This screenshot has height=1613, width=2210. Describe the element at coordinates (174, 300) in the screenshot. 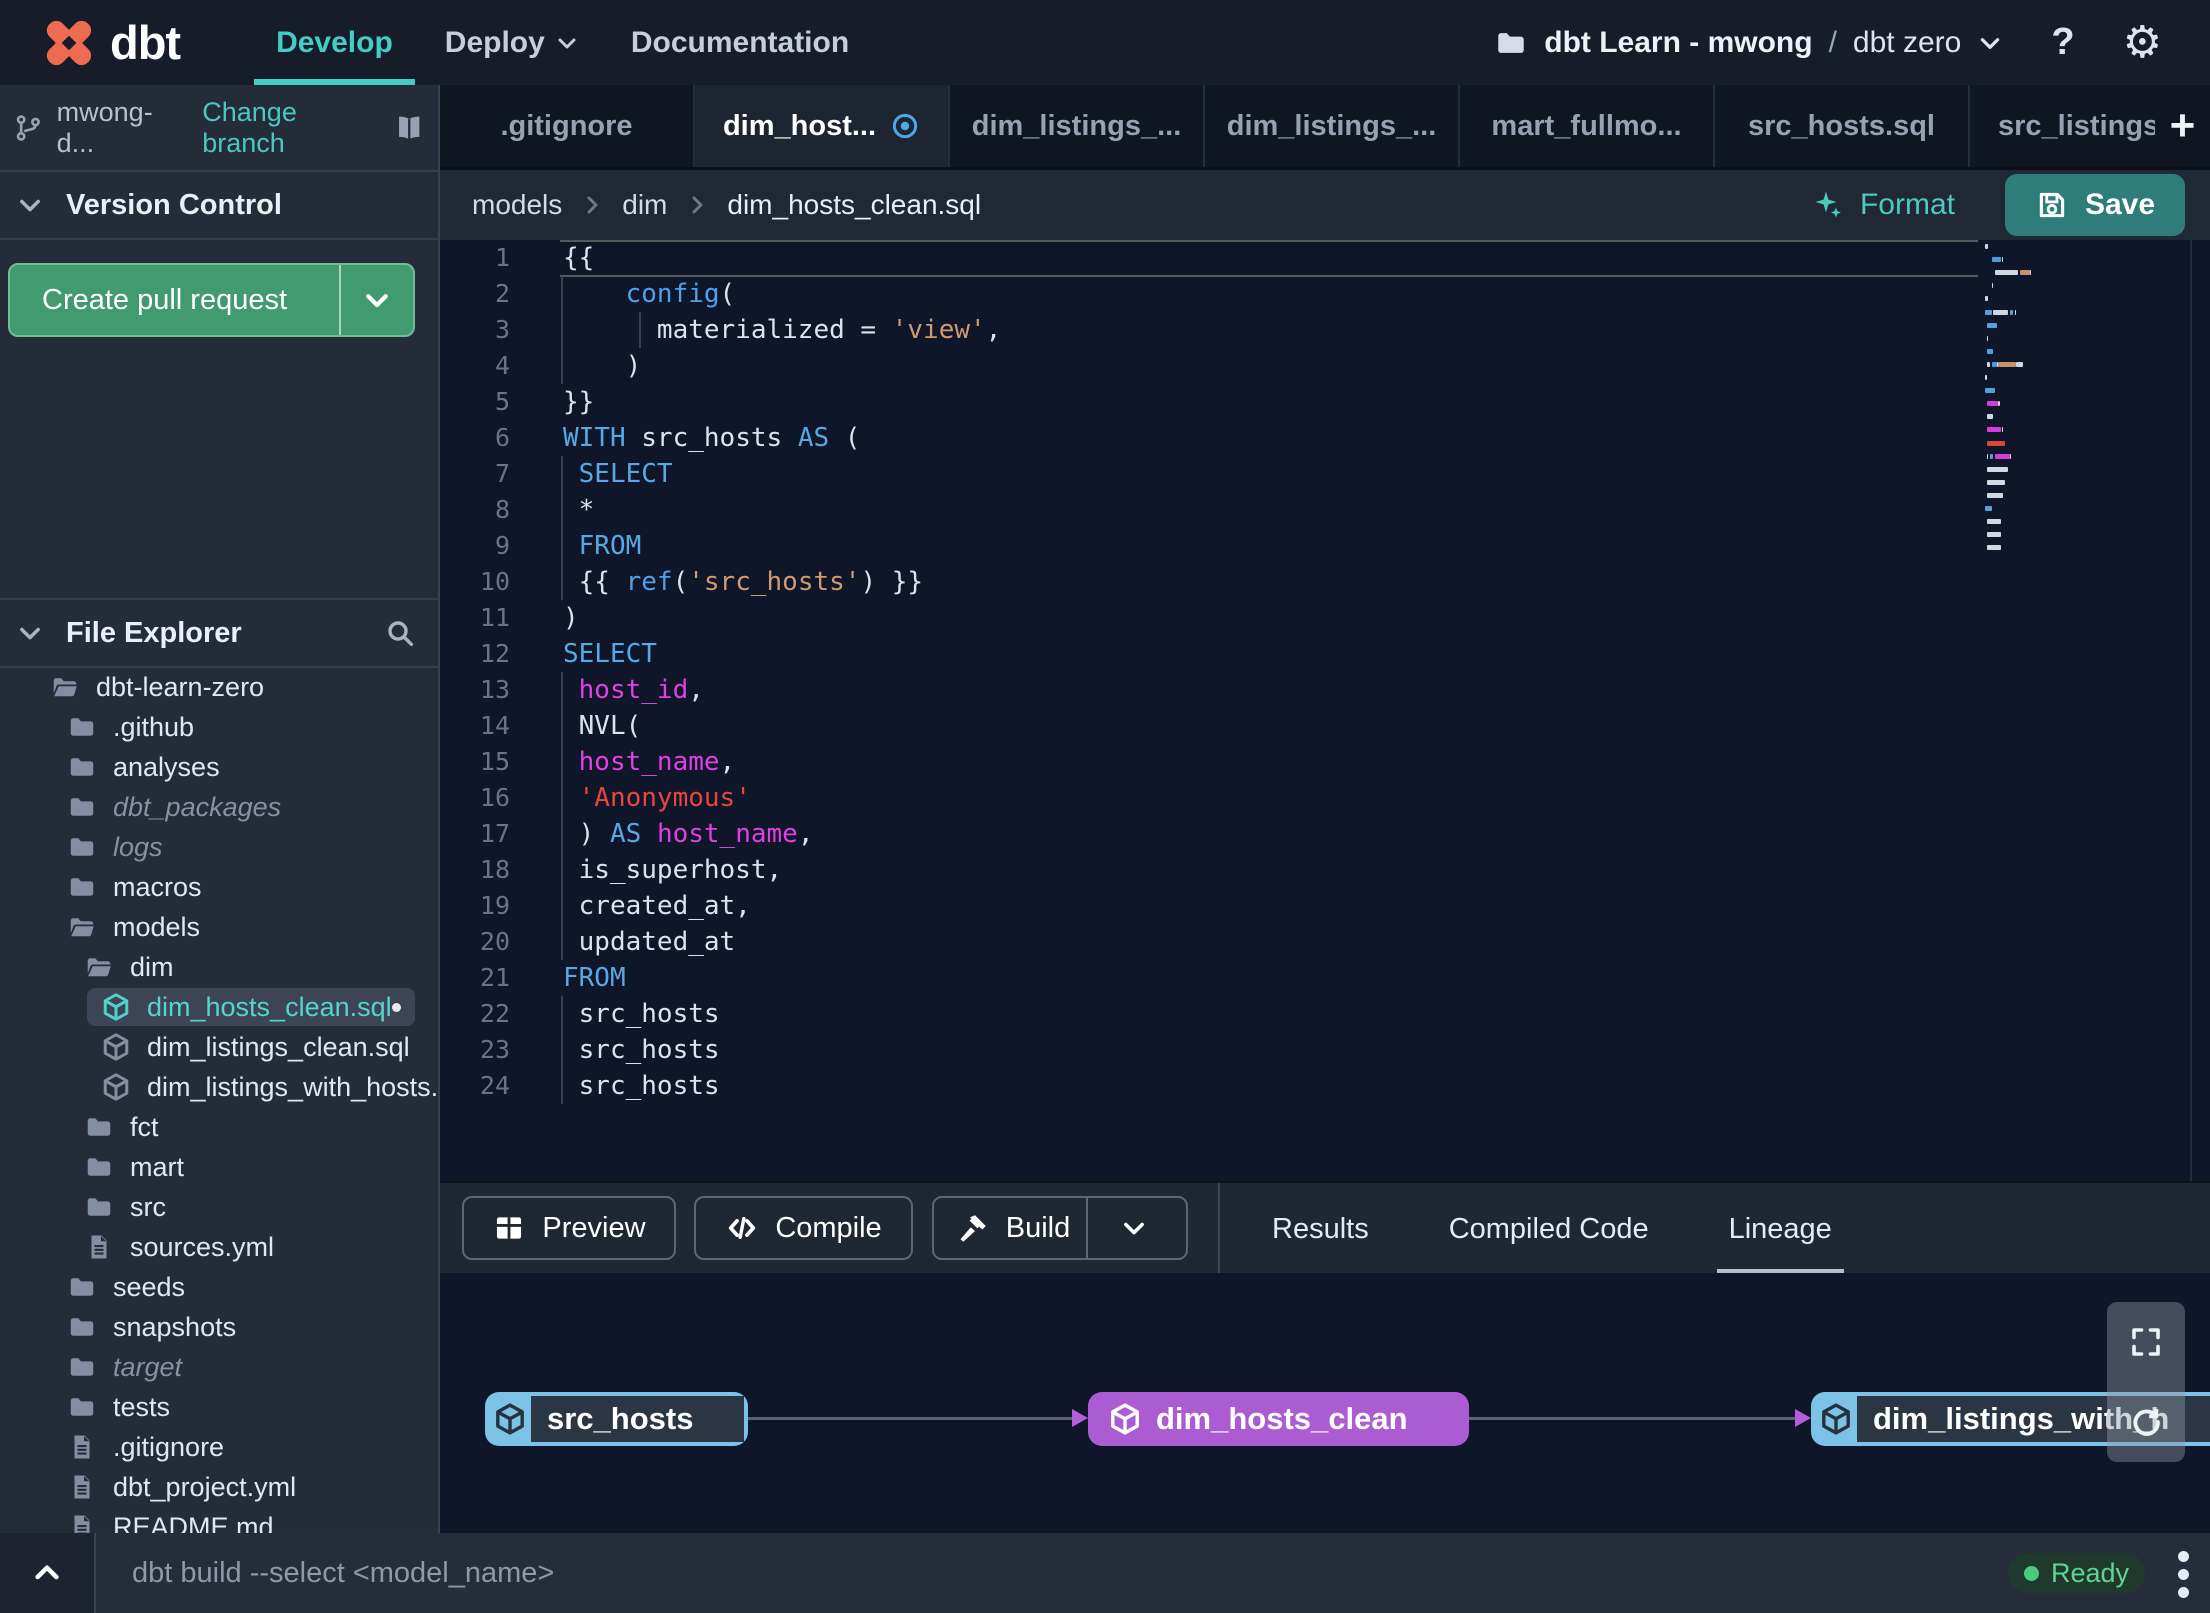

I see `create-pull-request-label: Create pull request` at that location.